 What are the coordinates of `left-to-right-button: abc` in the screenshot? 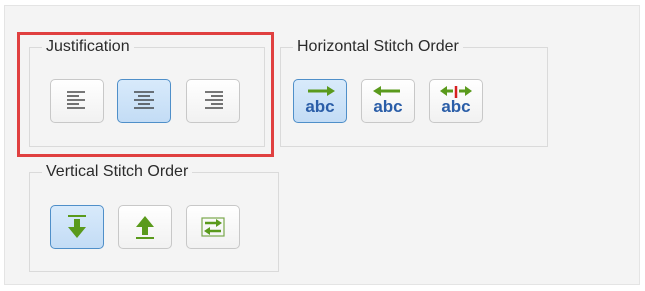 It's located at (320, 101).